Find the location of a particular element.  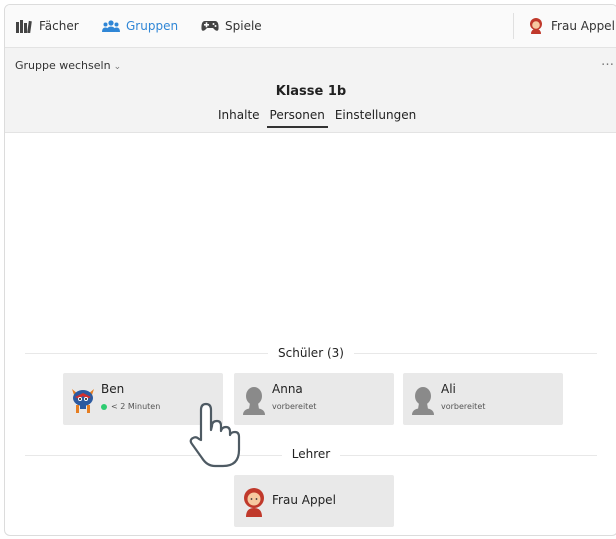

students-section-title: Schüler (3) is located at coordinates (310, 353).